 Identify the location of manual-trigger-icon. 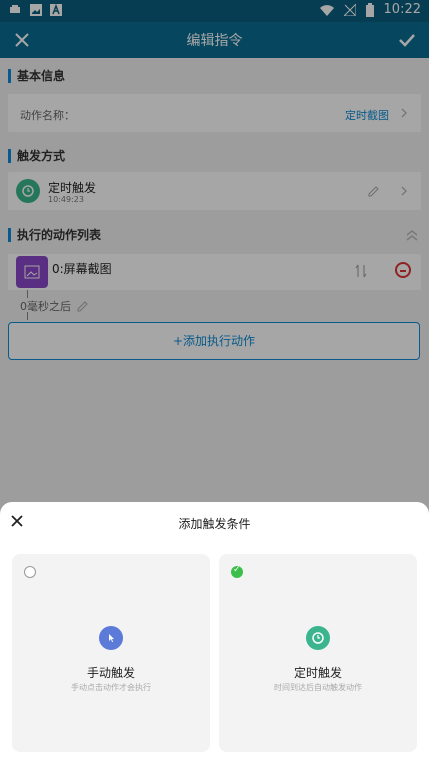
(111, 638).